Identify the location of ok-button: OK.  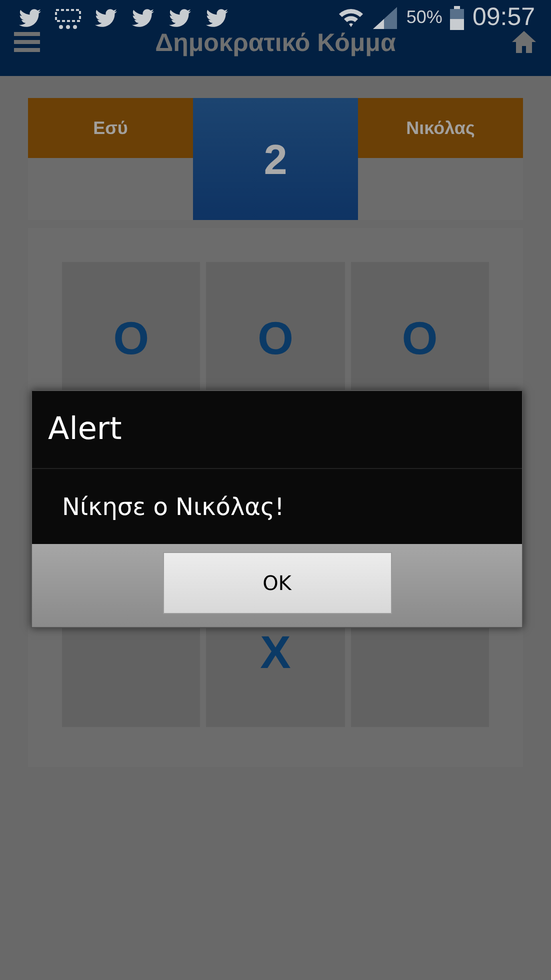
(277, 583).